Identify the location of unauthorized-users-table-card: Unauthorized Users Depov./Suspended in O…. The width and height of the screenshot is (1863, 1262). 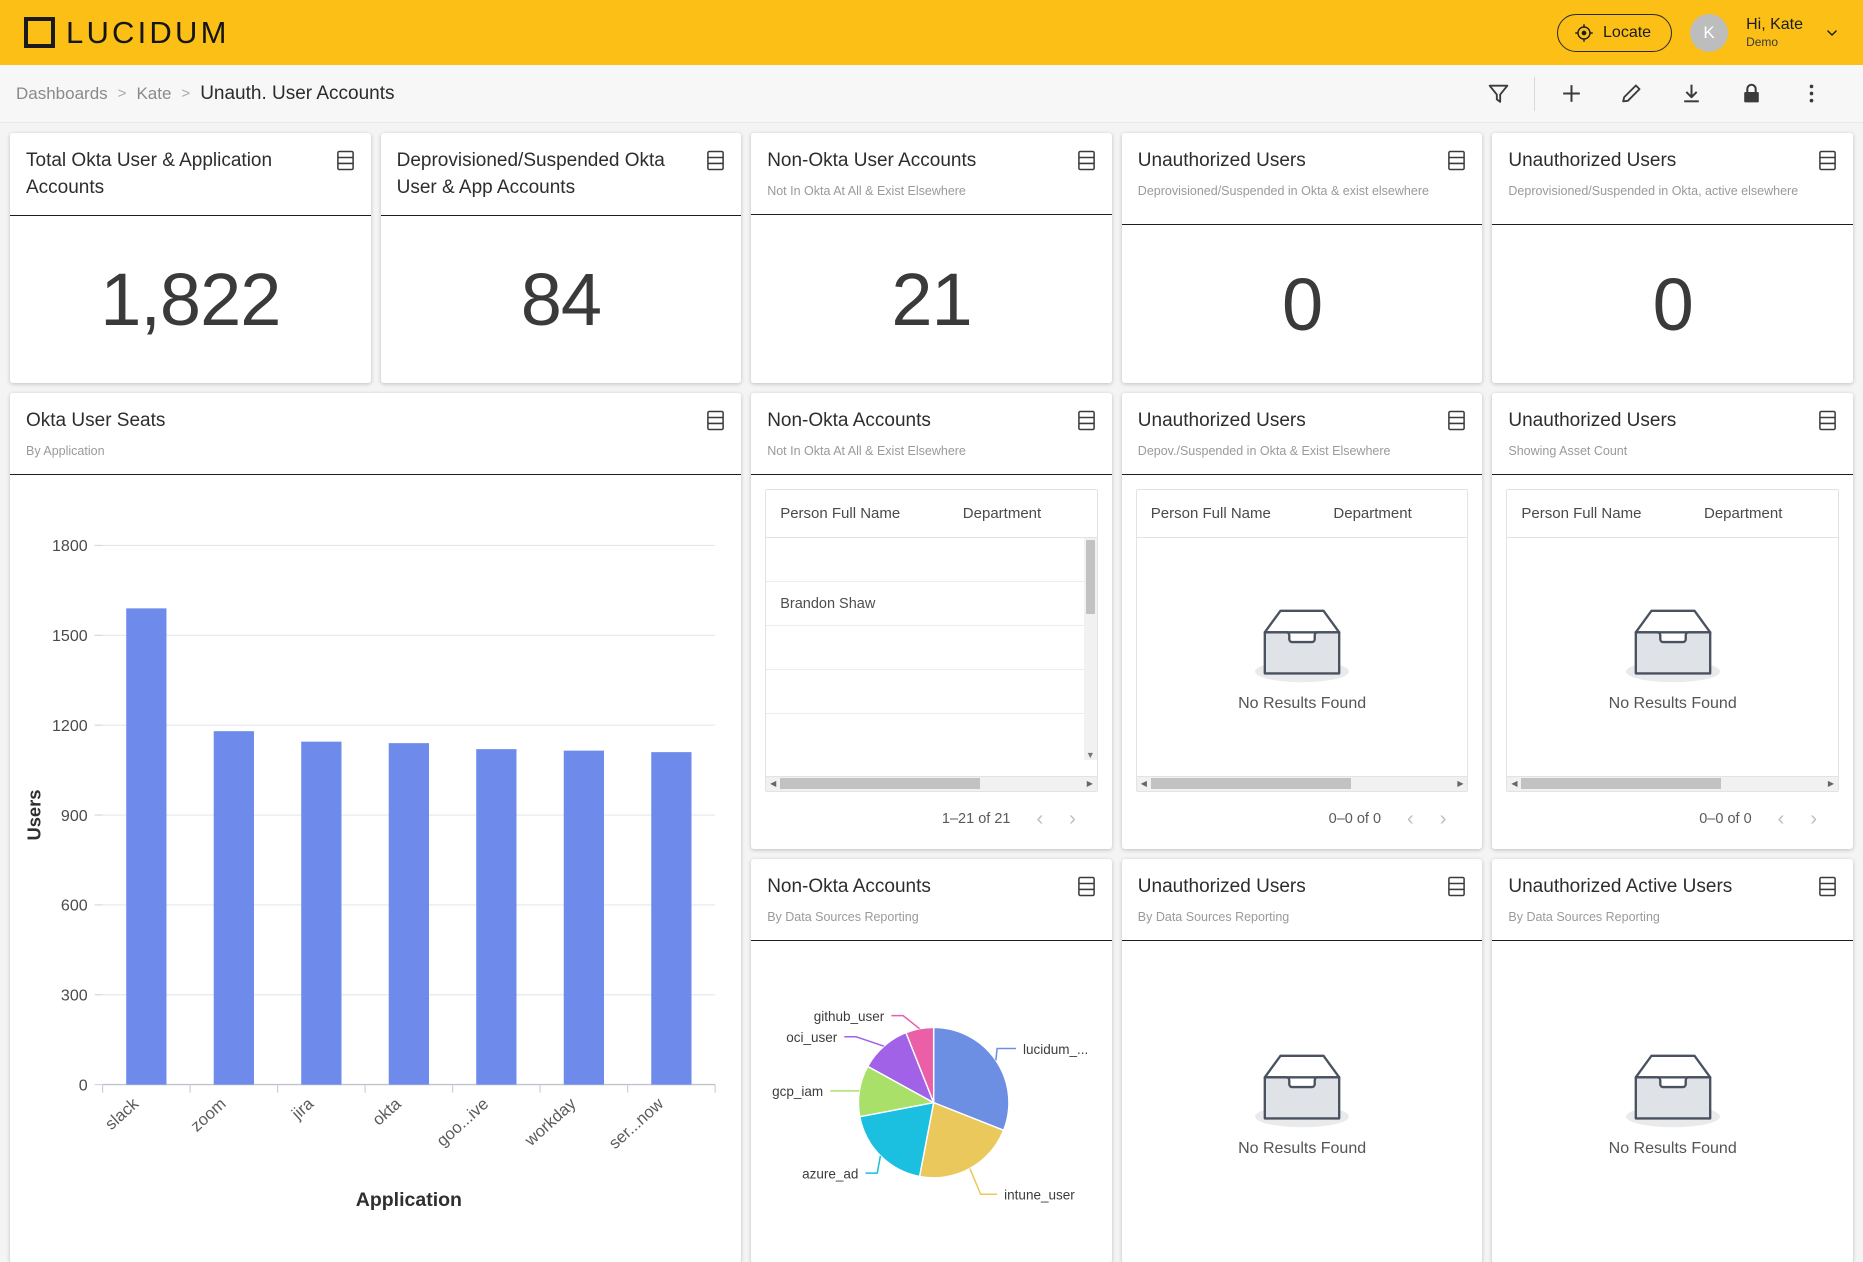
(1302, 621).